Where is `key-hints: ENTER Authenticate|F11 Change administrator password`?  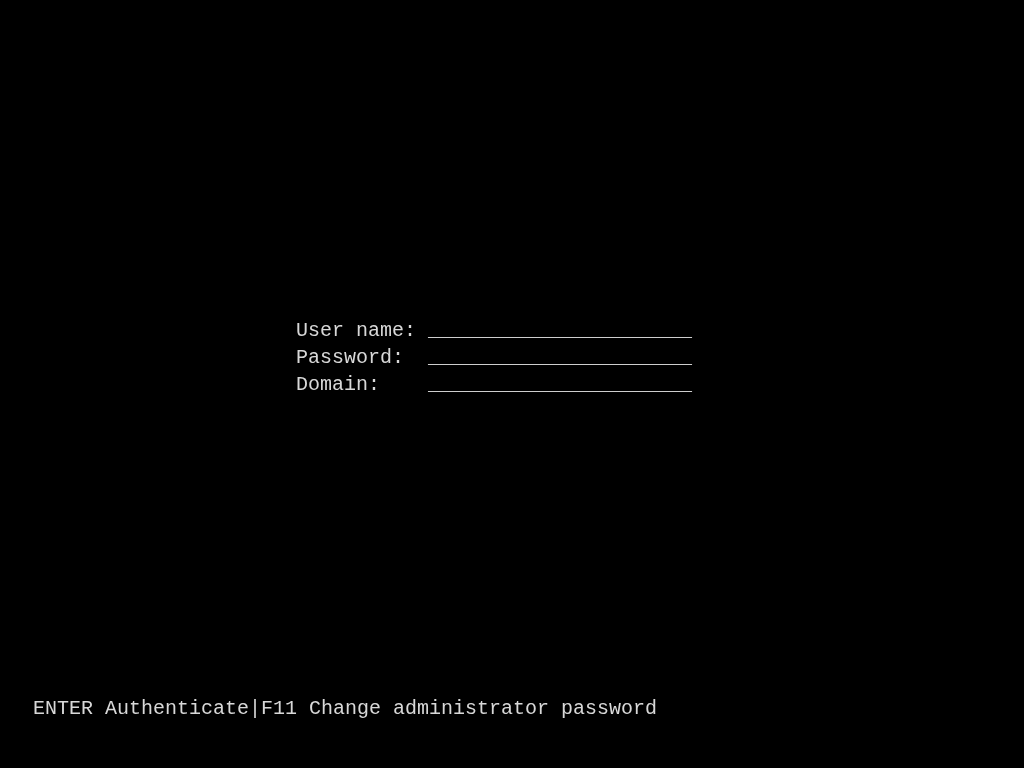
key-hints: ENTER Authenticate|F11 Change administrator password is located at coordinates (345, 708).